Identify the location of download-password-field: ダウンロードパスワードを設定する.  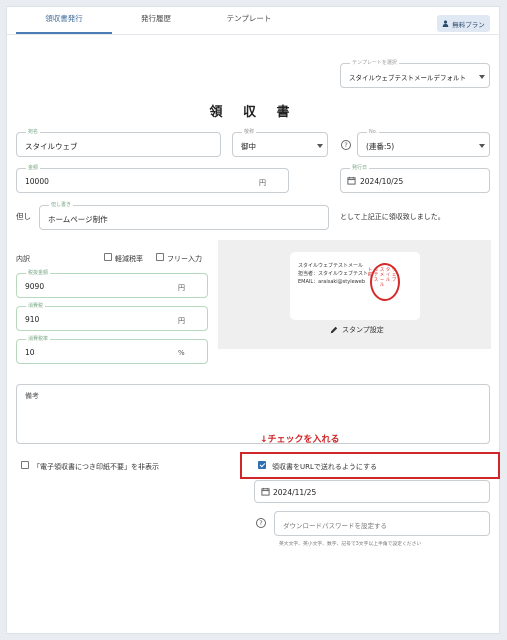
(382, 523).